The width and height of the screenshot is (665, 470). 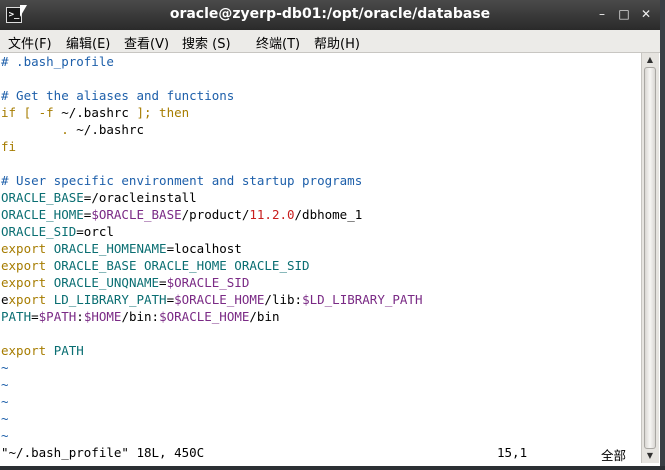 I want to click on editor-line: if [ -f ~/.bashrc ]; then, so click(x=95, y=112).